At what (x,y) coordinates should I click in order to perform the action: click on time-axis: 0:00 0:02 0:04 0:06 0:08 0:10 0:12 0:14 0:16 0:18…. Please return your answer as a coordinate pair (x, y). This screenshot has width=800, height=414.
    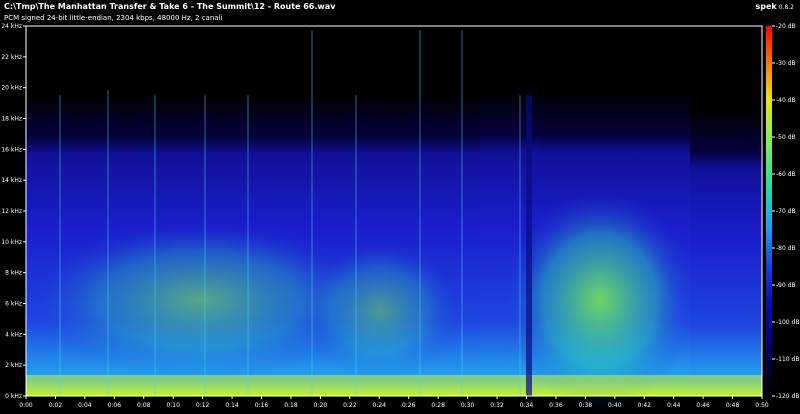
    Looking at the image, I should click on (394, 402).